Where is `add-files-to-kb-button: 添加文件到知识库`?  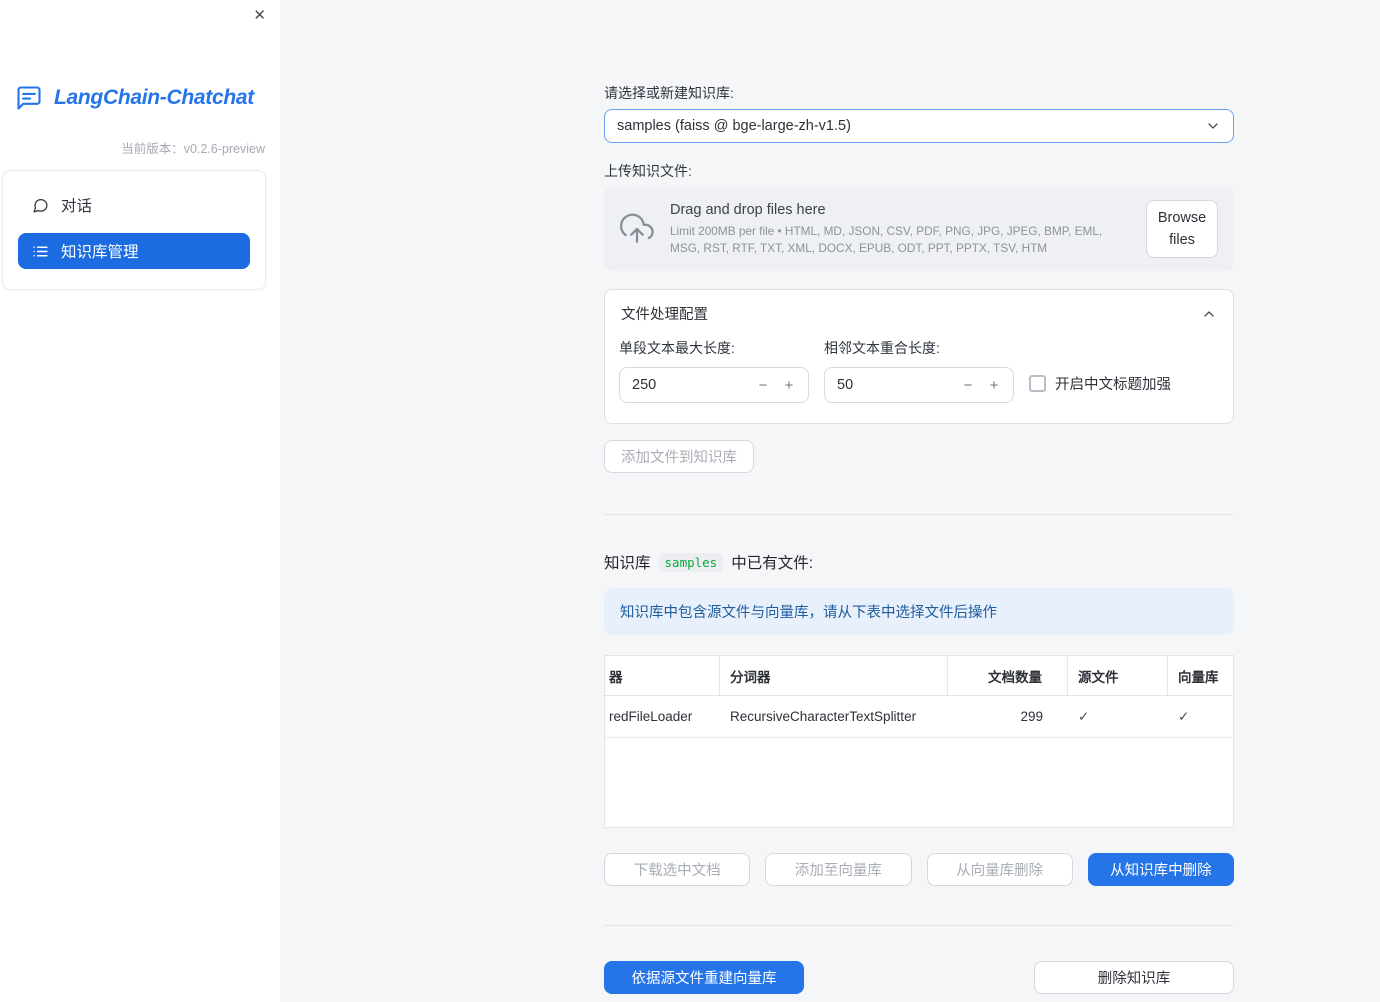
add-files-to-kb-button: 添加文件到知识库 is located at coordinates (679, 456).